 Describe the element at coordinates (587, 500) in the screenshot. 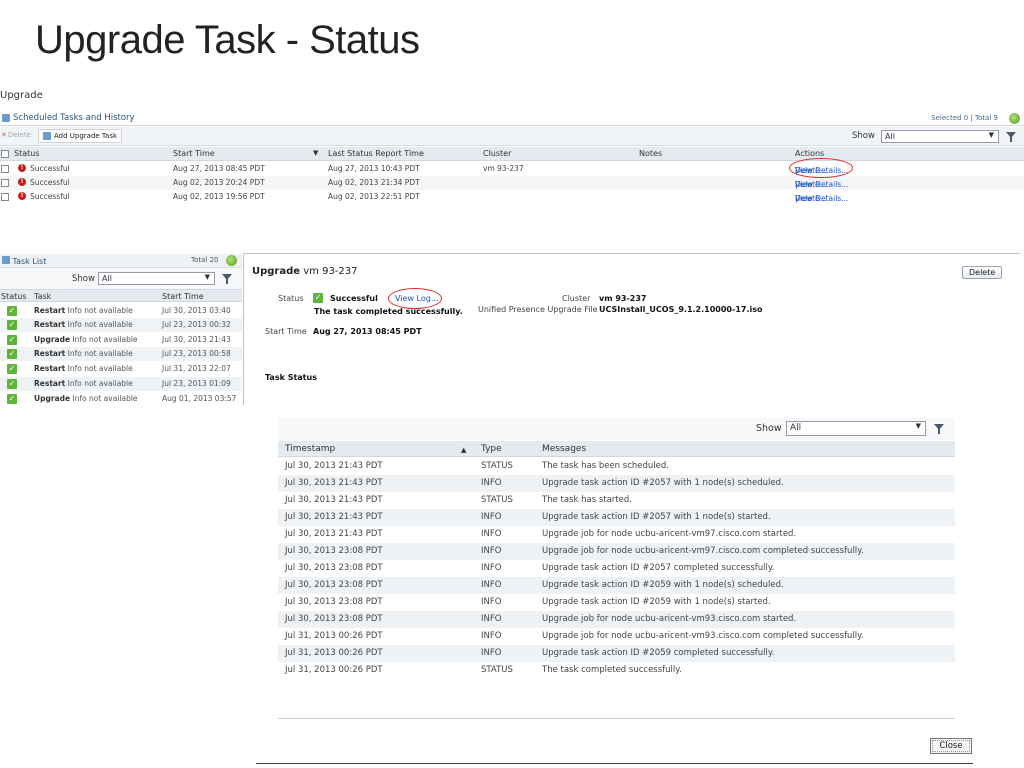

I see `log-message: The task has started.` at that location.